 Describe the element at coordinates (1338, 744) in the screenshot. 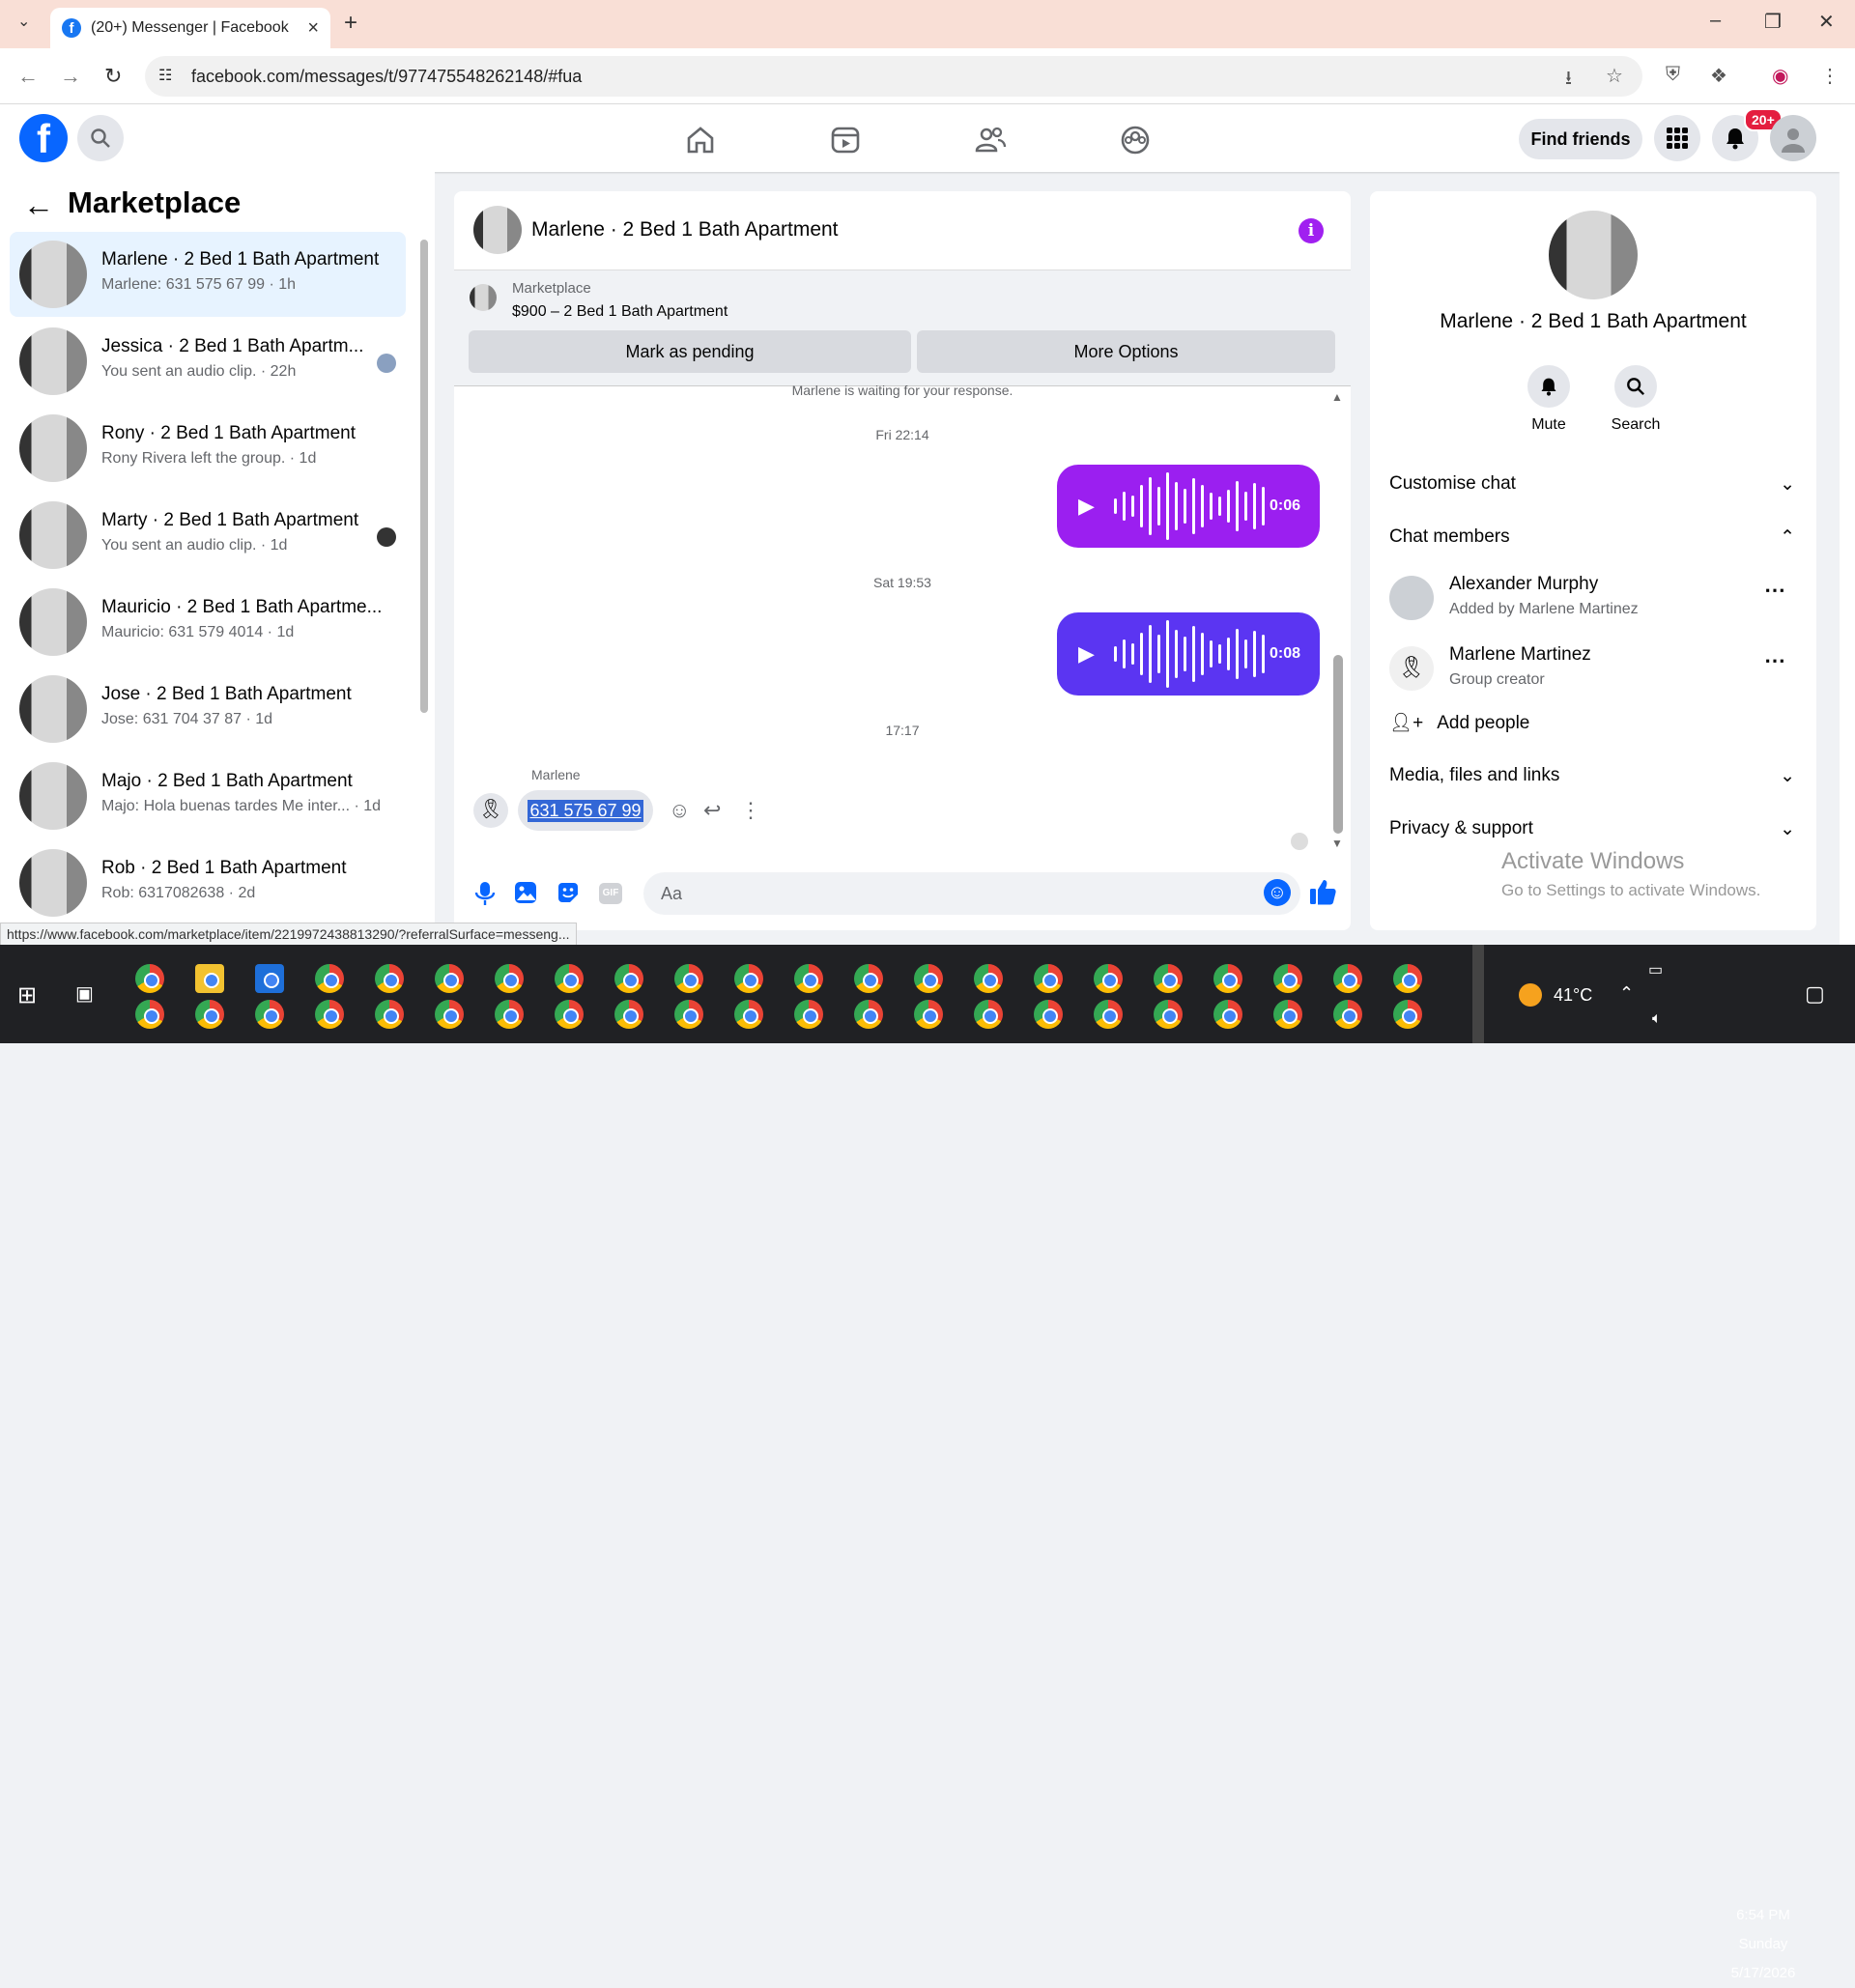

I see `chat-scrollbar` at that location.